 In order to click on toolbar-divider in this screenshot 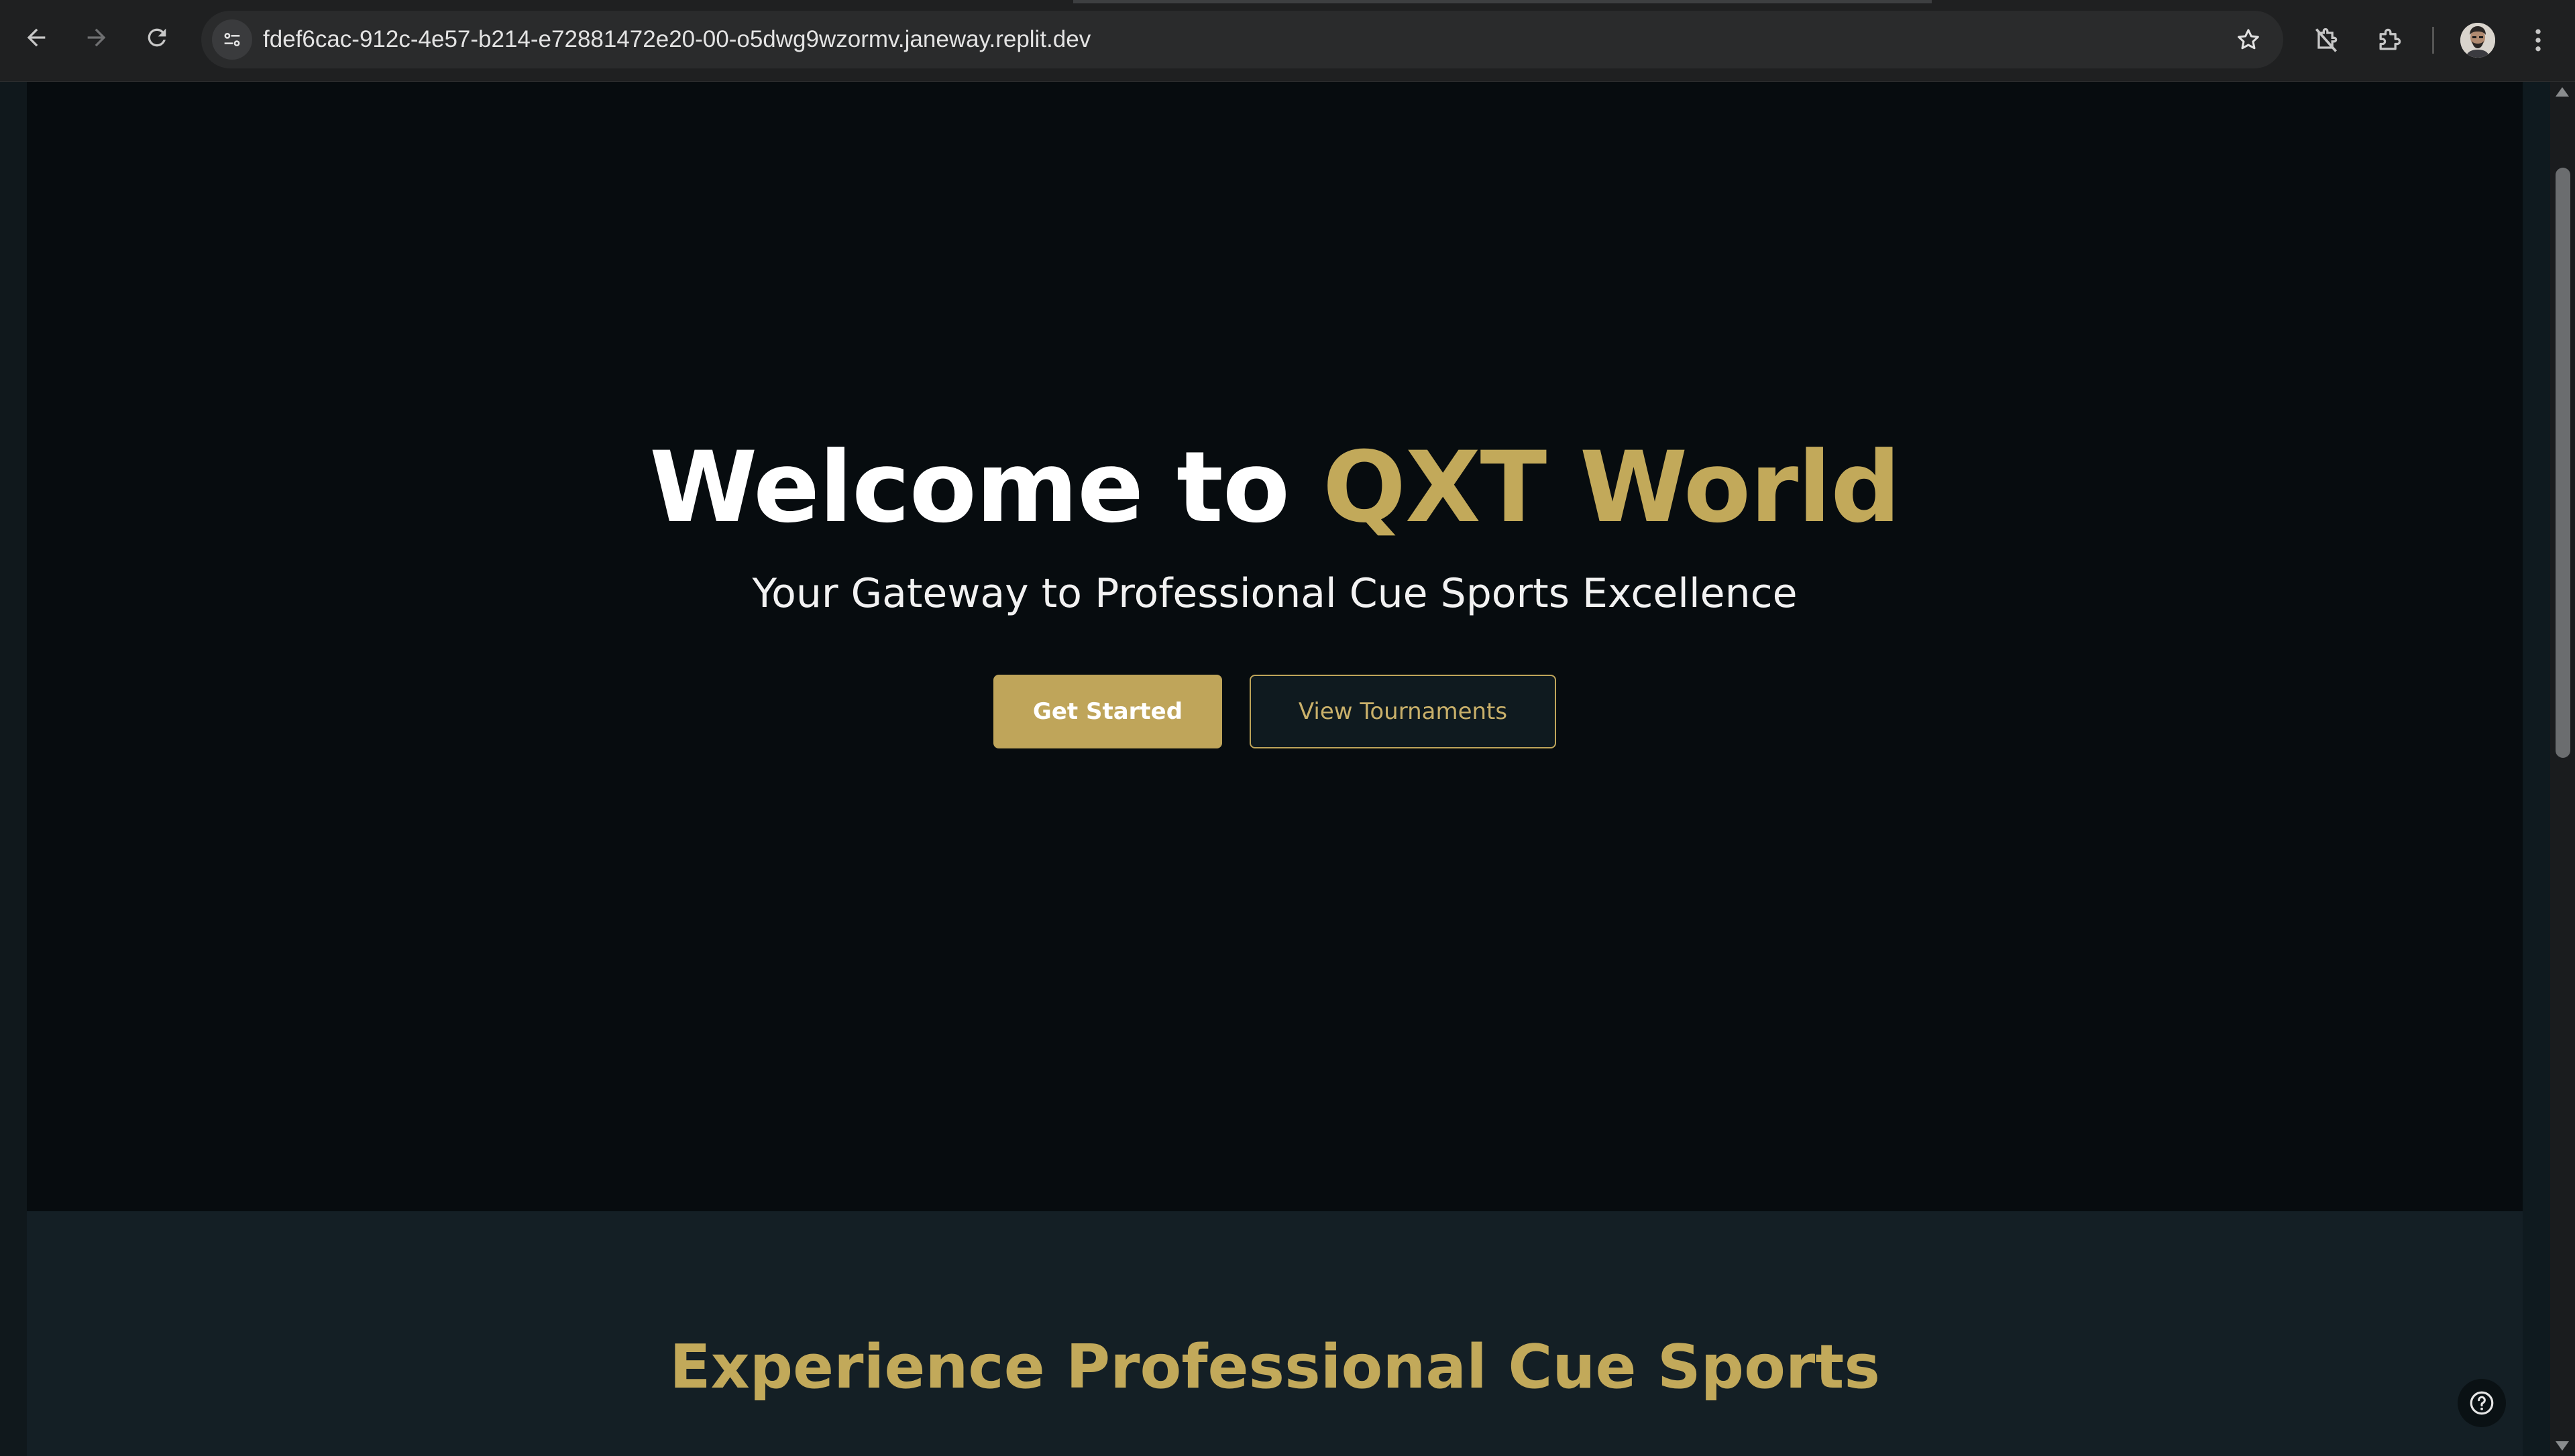, I will do `click(2433, 40)`.